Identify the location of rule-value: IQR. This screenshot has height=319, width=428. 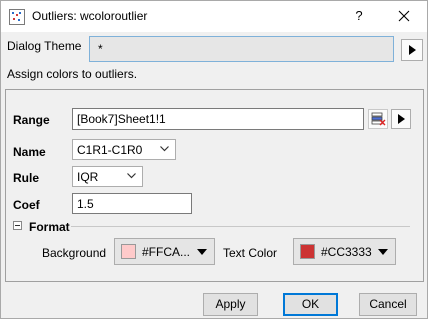
(88, 177).